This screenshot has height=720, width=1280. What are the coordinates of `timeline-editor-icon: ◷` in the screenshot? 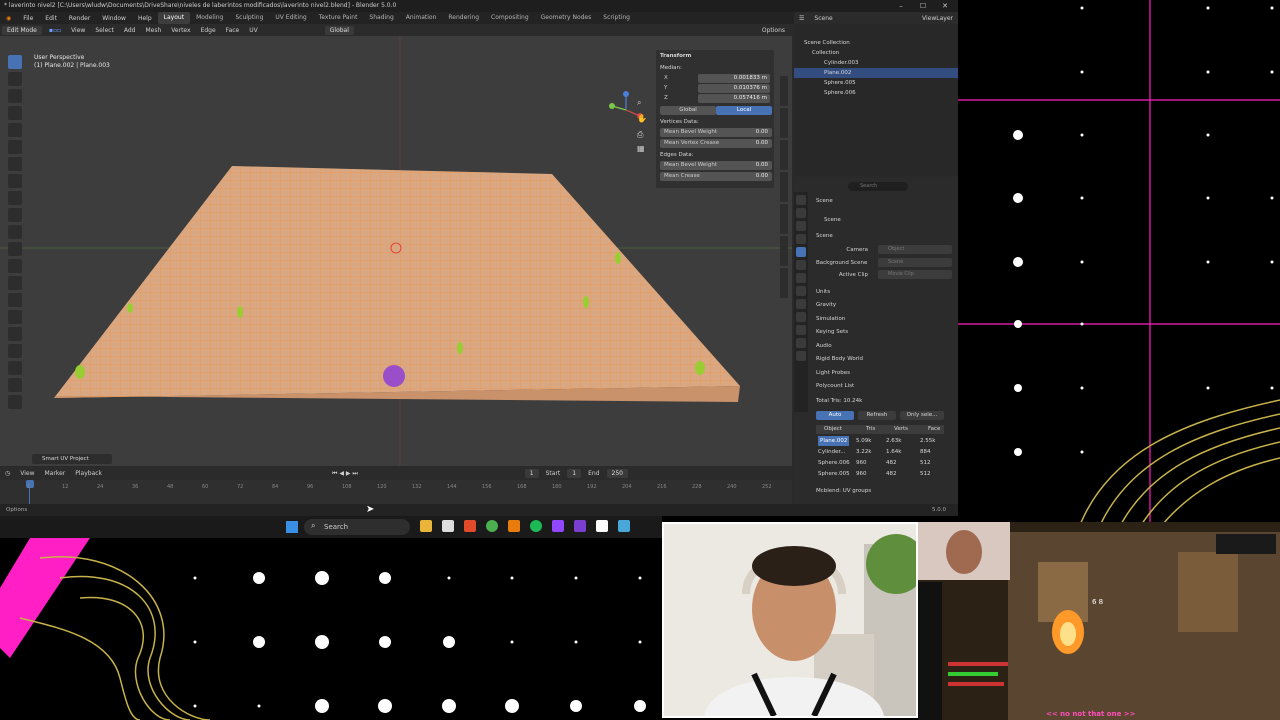 It's located at (7, 473).